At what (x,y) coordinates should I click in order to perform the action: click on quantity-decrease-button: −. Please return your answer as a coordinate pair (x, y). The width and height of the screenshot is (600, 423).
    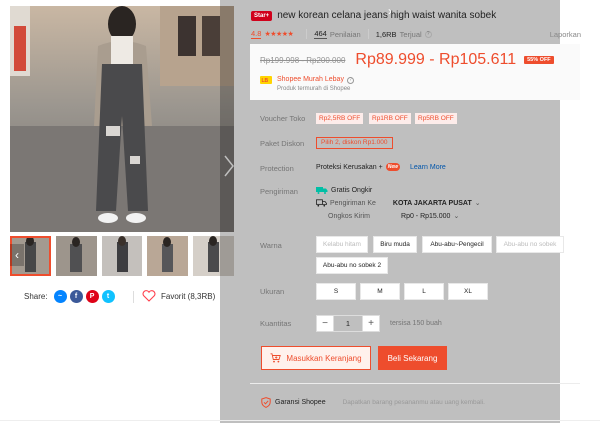
    Looking at the image, I should click on (325, 323).